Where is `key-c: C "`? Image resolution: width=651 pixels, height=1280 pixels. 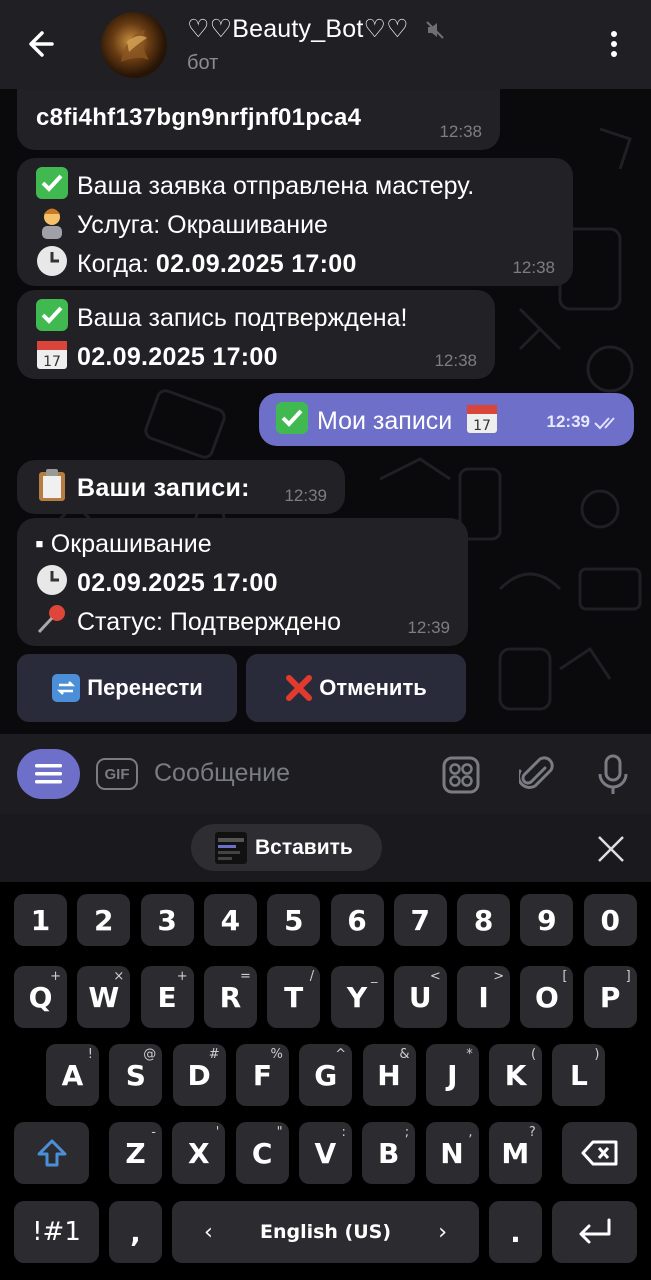
key-c: C " is located at coordinates (262, 1153).